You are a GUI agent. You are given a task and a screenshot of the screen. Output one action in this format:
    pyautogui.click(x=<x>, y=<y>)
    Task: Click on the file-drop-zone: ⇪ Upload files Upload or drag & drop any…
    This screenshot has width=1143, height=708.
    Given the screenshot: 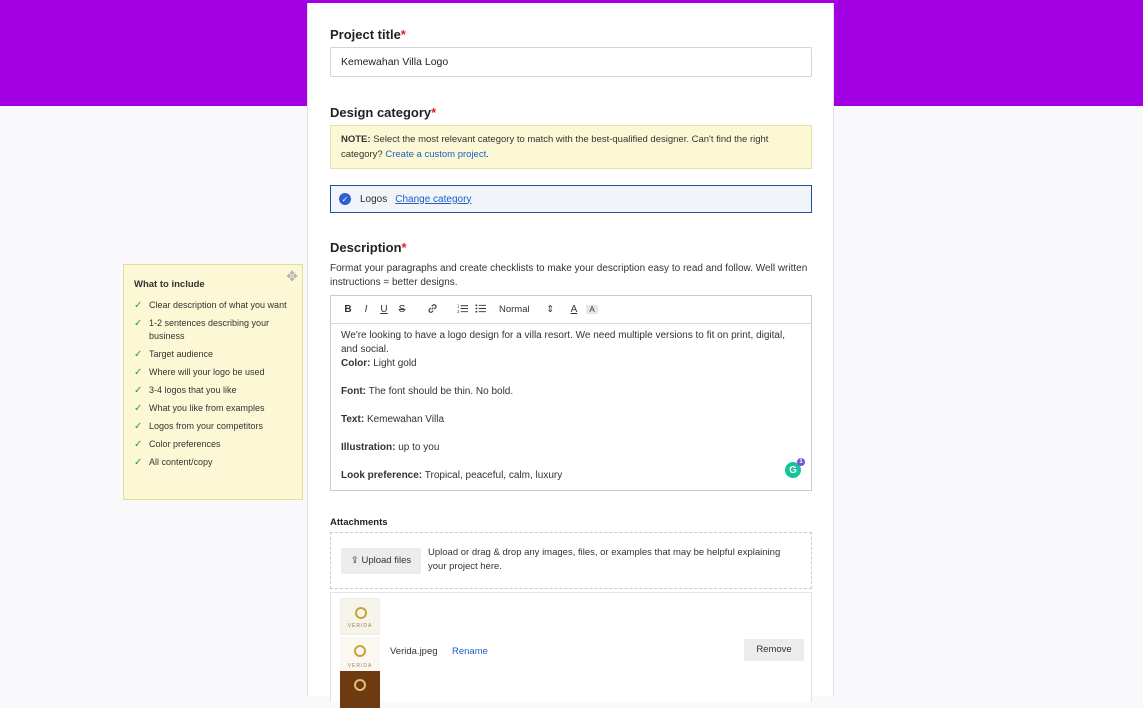 What is the action you would take?
    pyautogui.click(x=571, y=560)
    